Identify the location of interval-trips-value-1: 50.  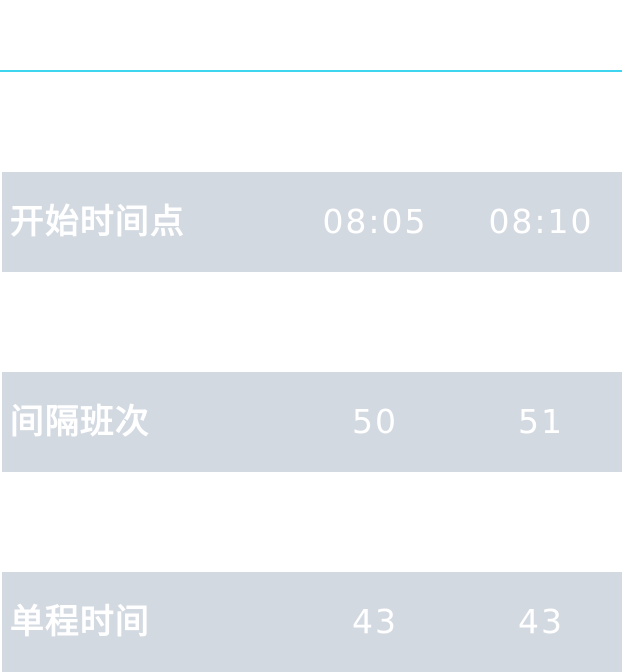
(375, 421).